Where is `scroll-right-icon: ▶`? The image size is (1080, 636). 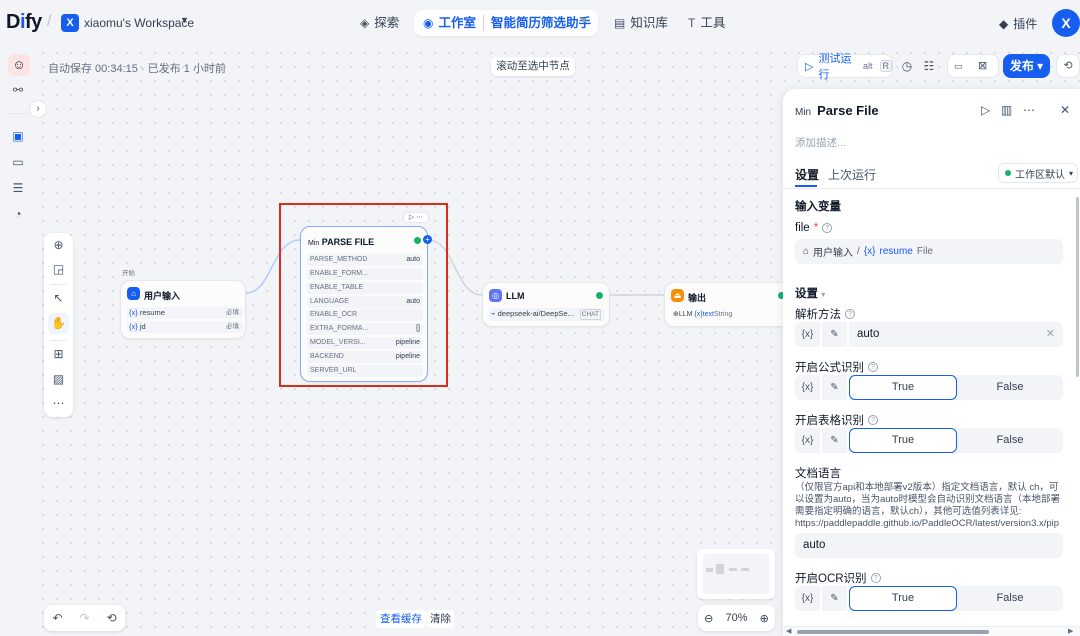
scroll-right-icon: ▶ is located at coordinates (1070, 631).